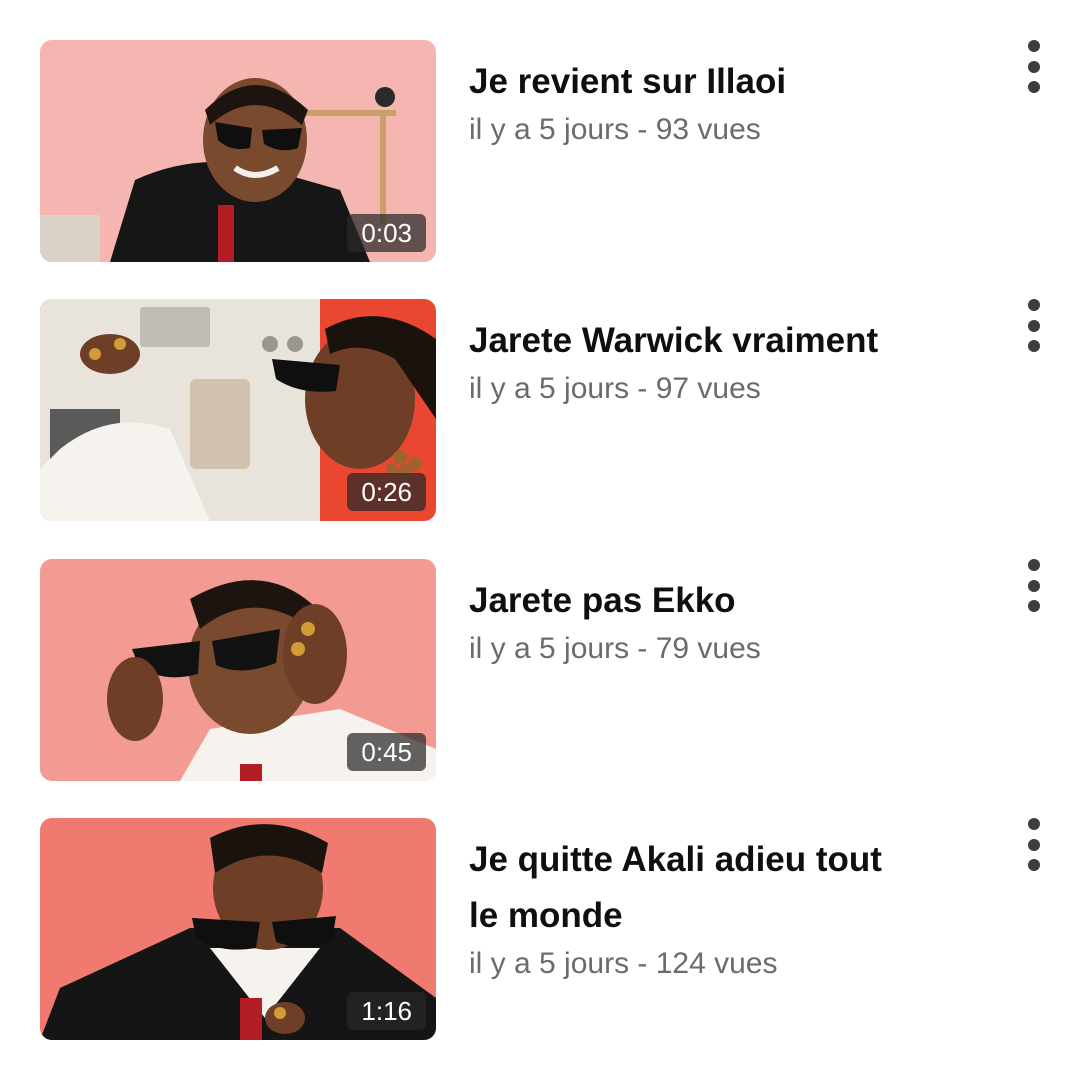 Image resolution: width=1080 pixels, height=1080 pixels. What do you see at coordinates (386, 752) in the screenshot?
I see `duration-badge: 0:45` at bounding box center [386, 752].